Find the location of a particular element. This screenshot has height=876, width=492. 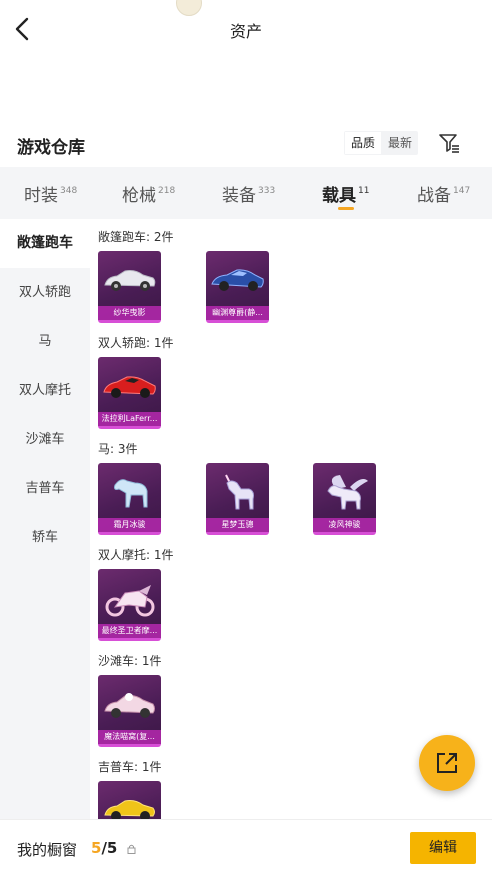

sidebar-item-beach-buggy: 沙滩车 is located at coordinates (45, 439).